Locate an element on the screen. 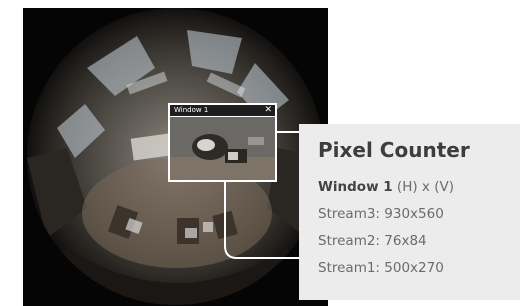 This screenshot has height=306, width=520. window-title: Window 1 is located at coordinates (191, 110).